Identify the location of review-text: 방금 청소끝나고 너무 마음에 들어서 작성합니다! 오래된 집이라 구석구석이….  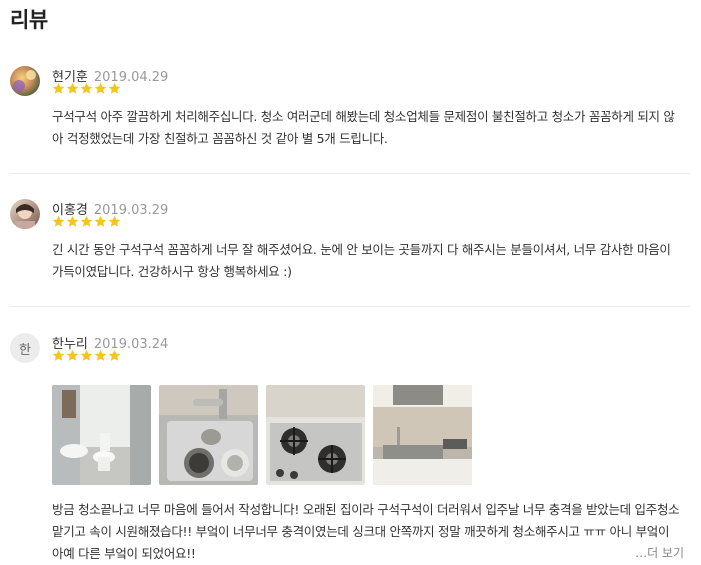
(366, 531).